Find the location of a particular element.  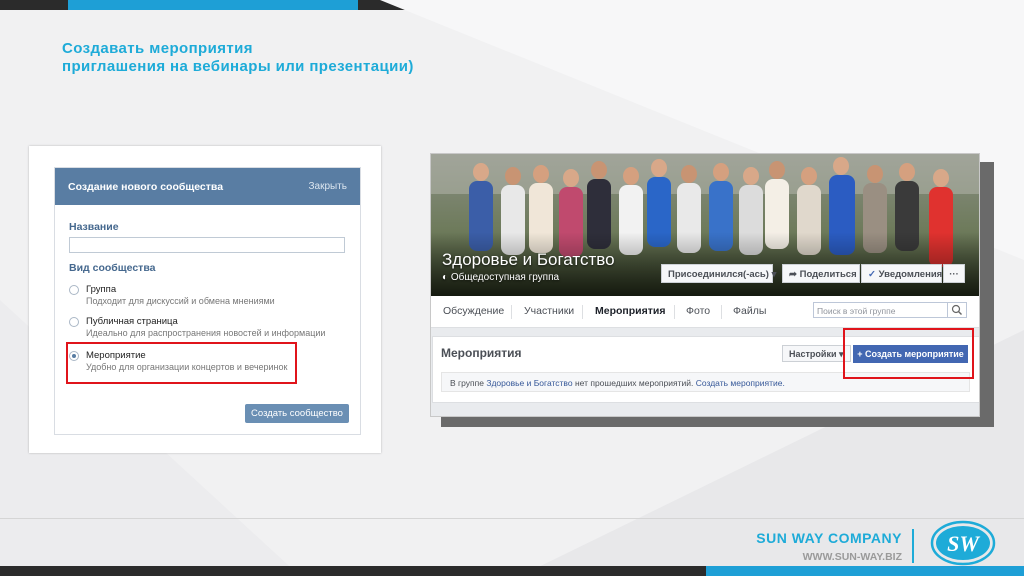

settings-dropdown: Настройки ▾ is located at coordinates (816, 353).